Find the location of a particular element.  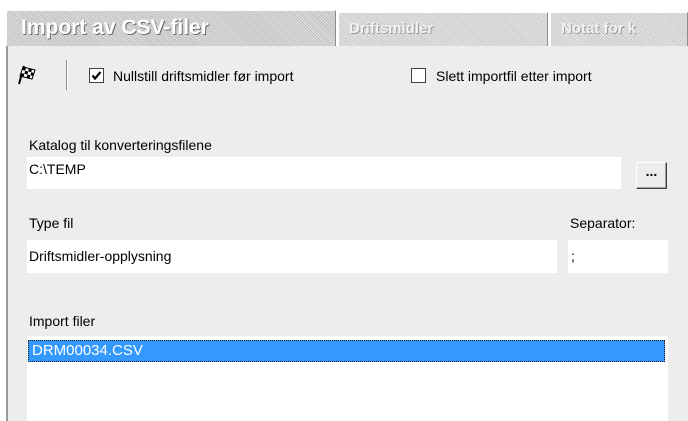

toolbar-separator is located at coordinates (67, 75).